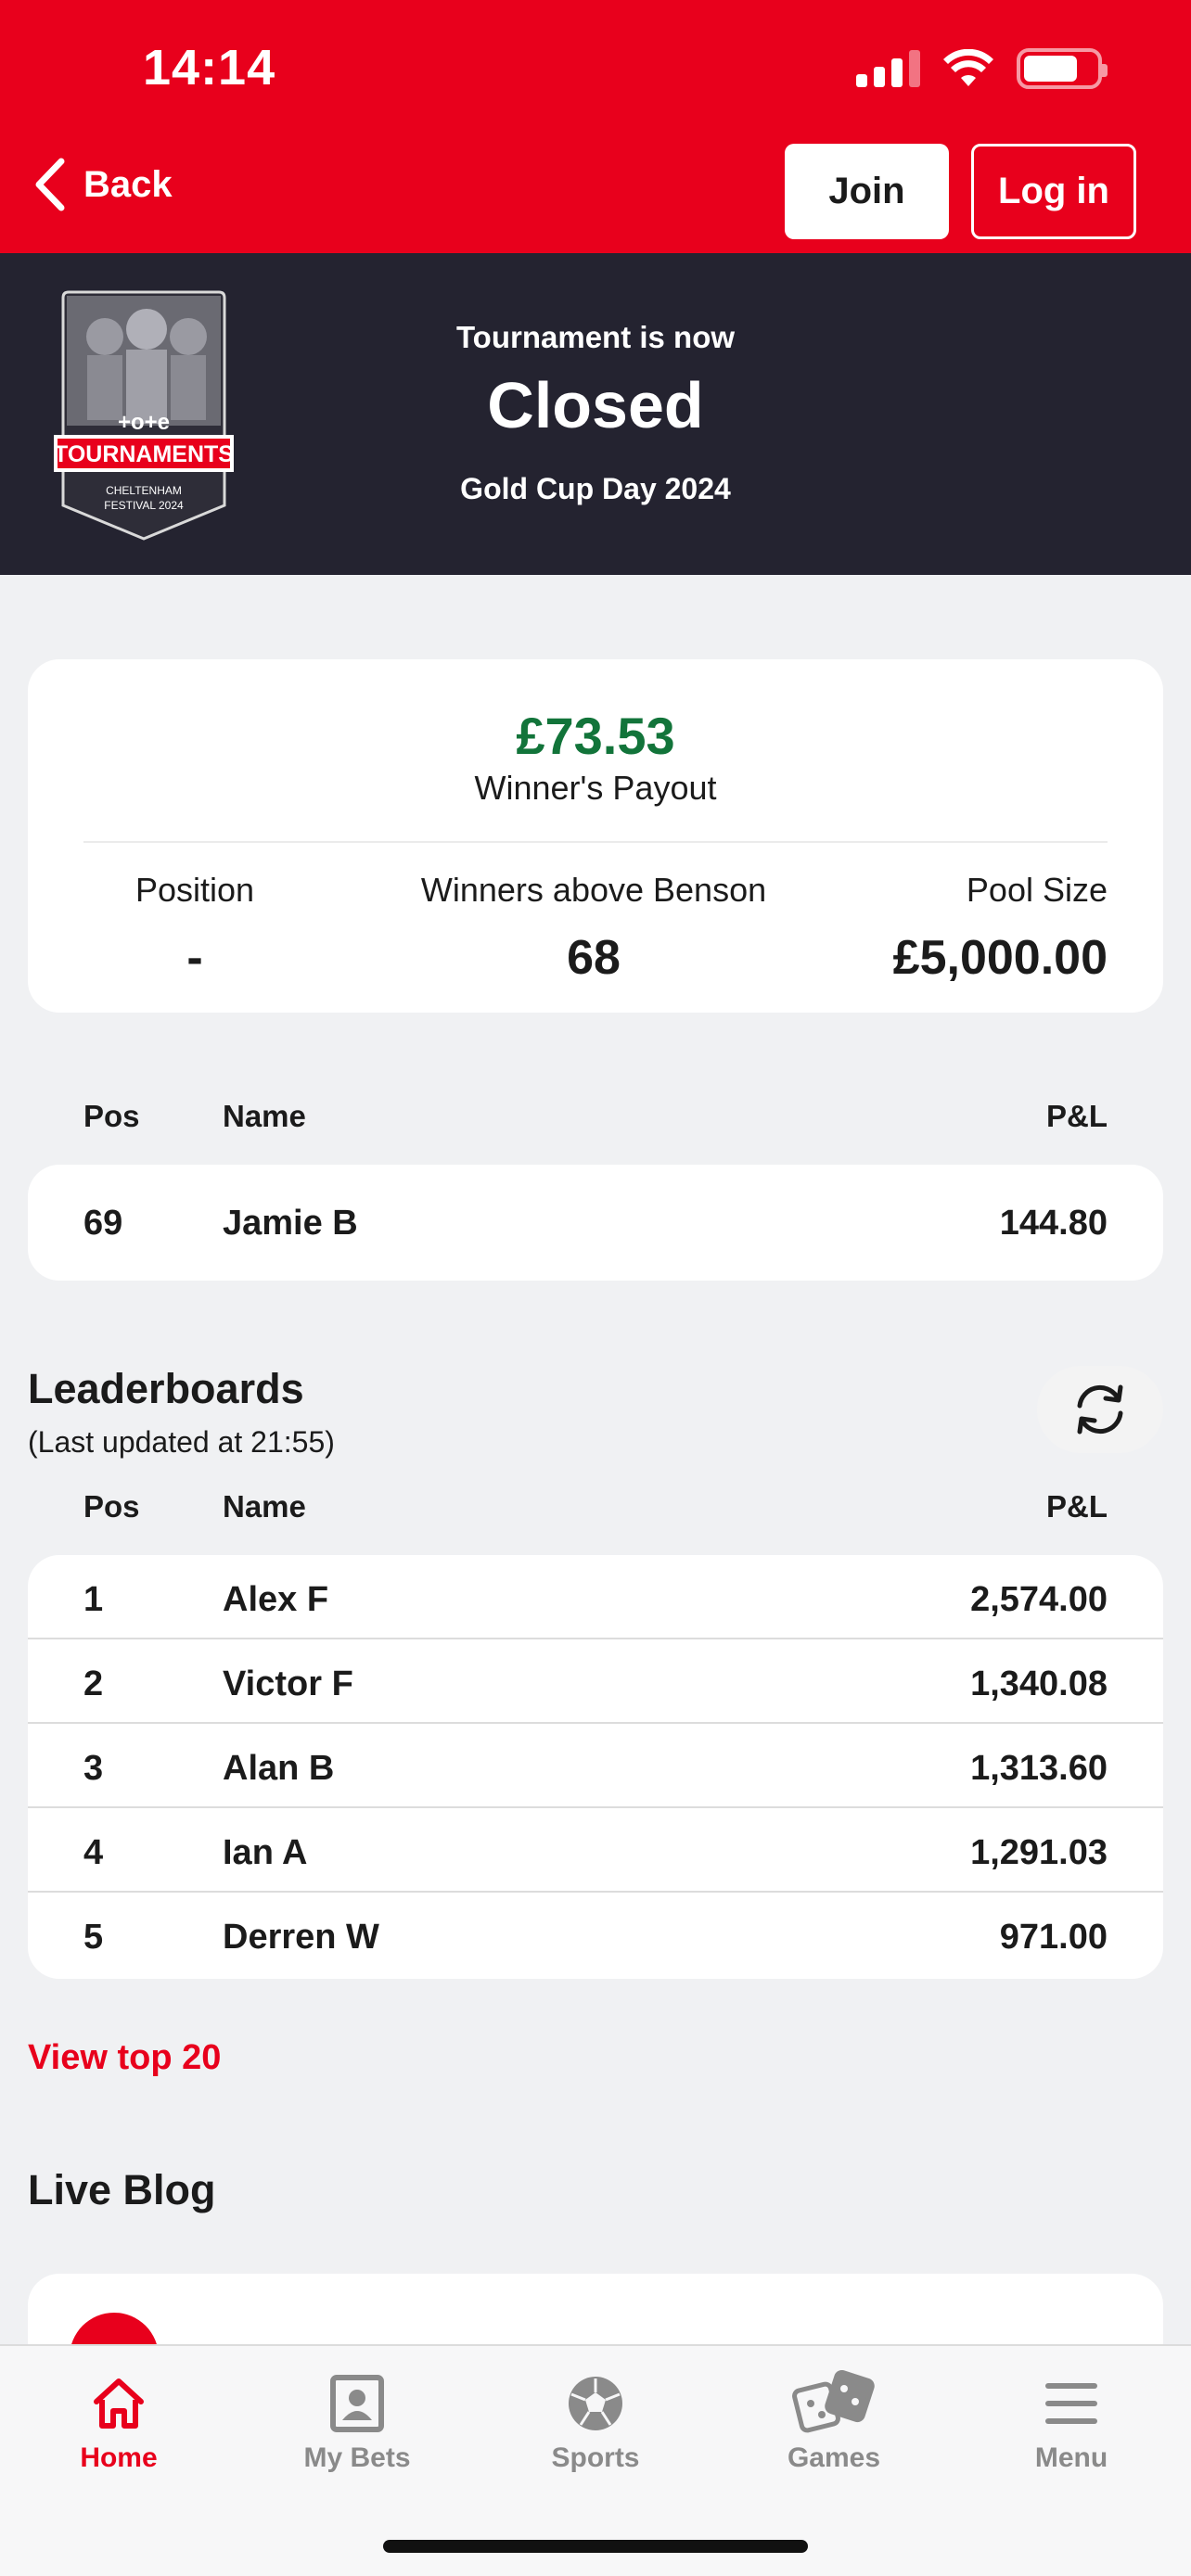  What do you see at coordinates (1039, 1599) in the screenshot?
I see `row-pl: 2,574.00` at bounding box center [1039, 1599].